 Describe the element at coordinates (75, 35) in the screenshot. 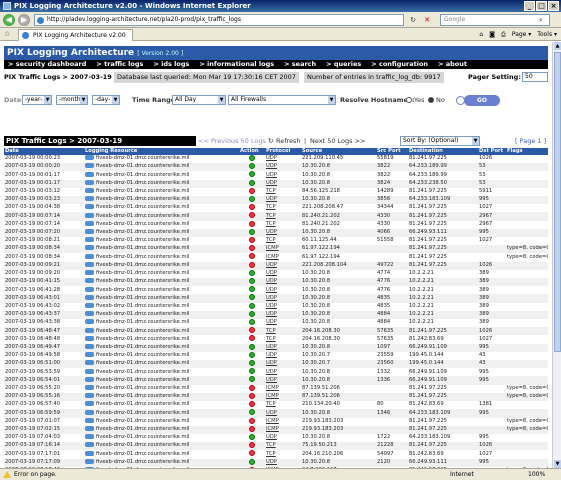

I see `tab-active: PIX Logging Architecture v2.00` at that location.